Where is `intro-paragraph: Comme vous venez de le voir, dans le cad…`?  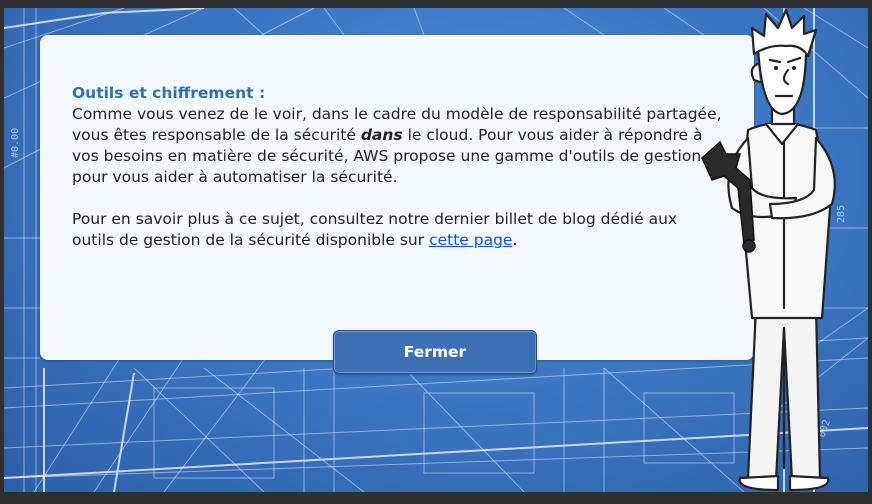 intro-paragraph: Comme vous venez de le voir, dans le cad… is located at coordinates (397, 146).